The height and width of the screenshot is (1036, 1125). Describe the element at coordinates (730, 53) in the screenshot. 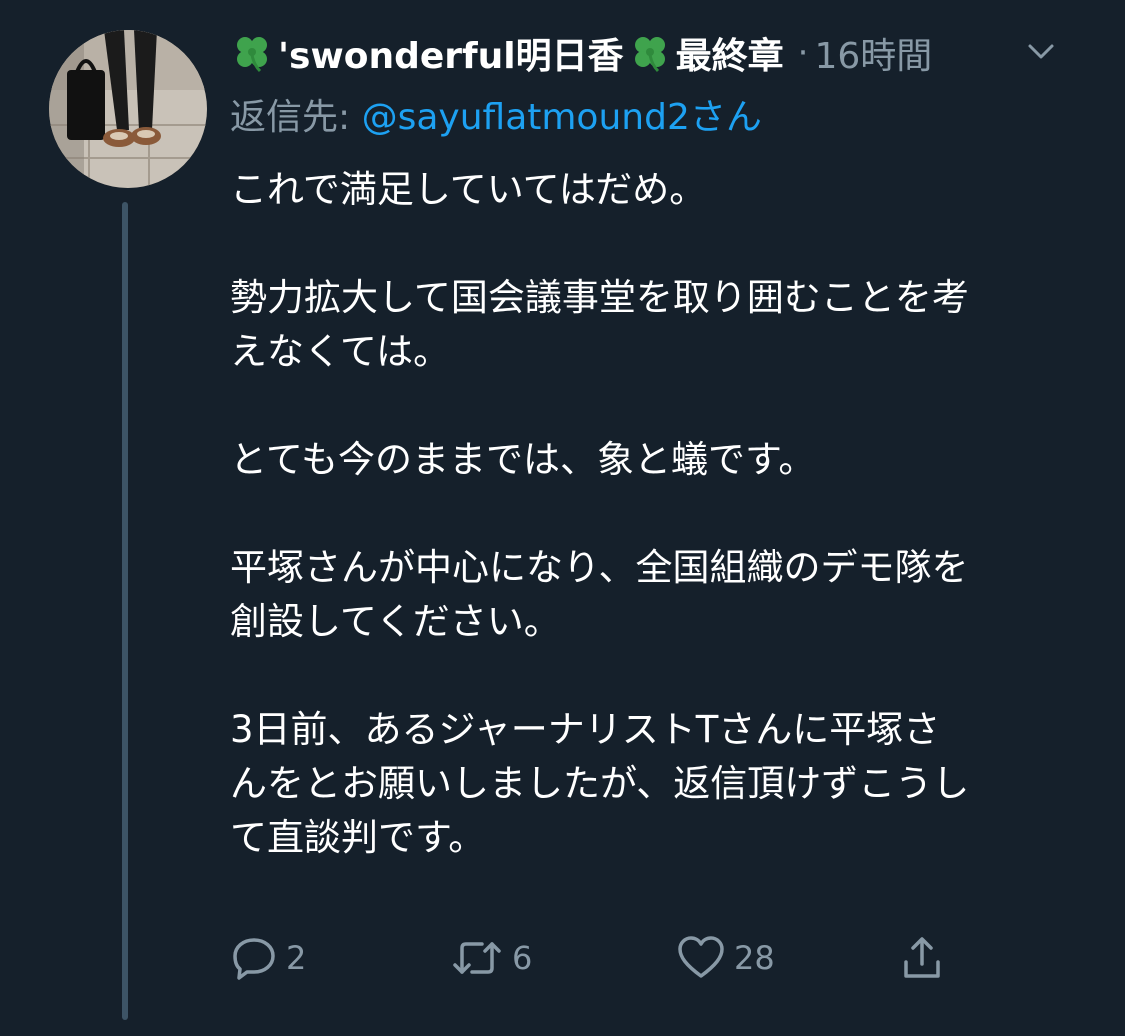

I see `display-name-suffix: 最終章` at that location.